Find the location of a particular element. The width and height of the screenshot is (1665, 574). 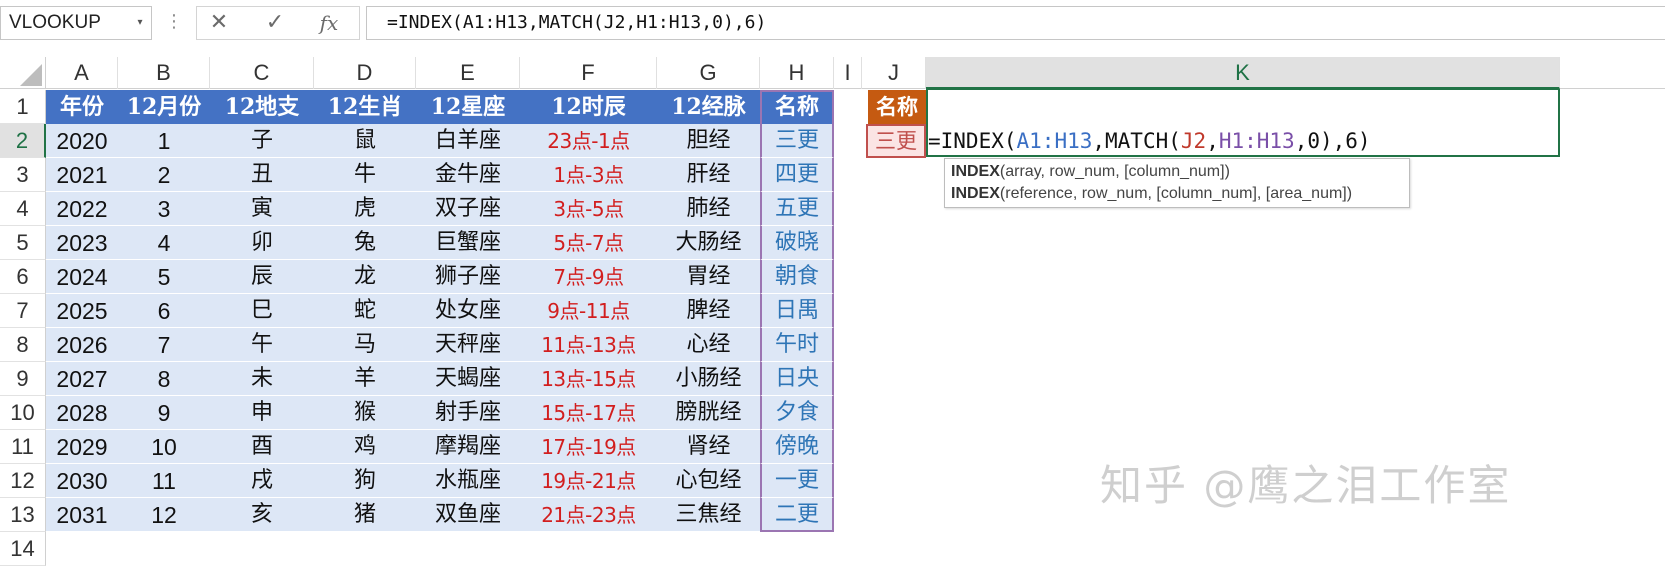

table-header-cell: 12月份 is located at coordinates (164, 107).